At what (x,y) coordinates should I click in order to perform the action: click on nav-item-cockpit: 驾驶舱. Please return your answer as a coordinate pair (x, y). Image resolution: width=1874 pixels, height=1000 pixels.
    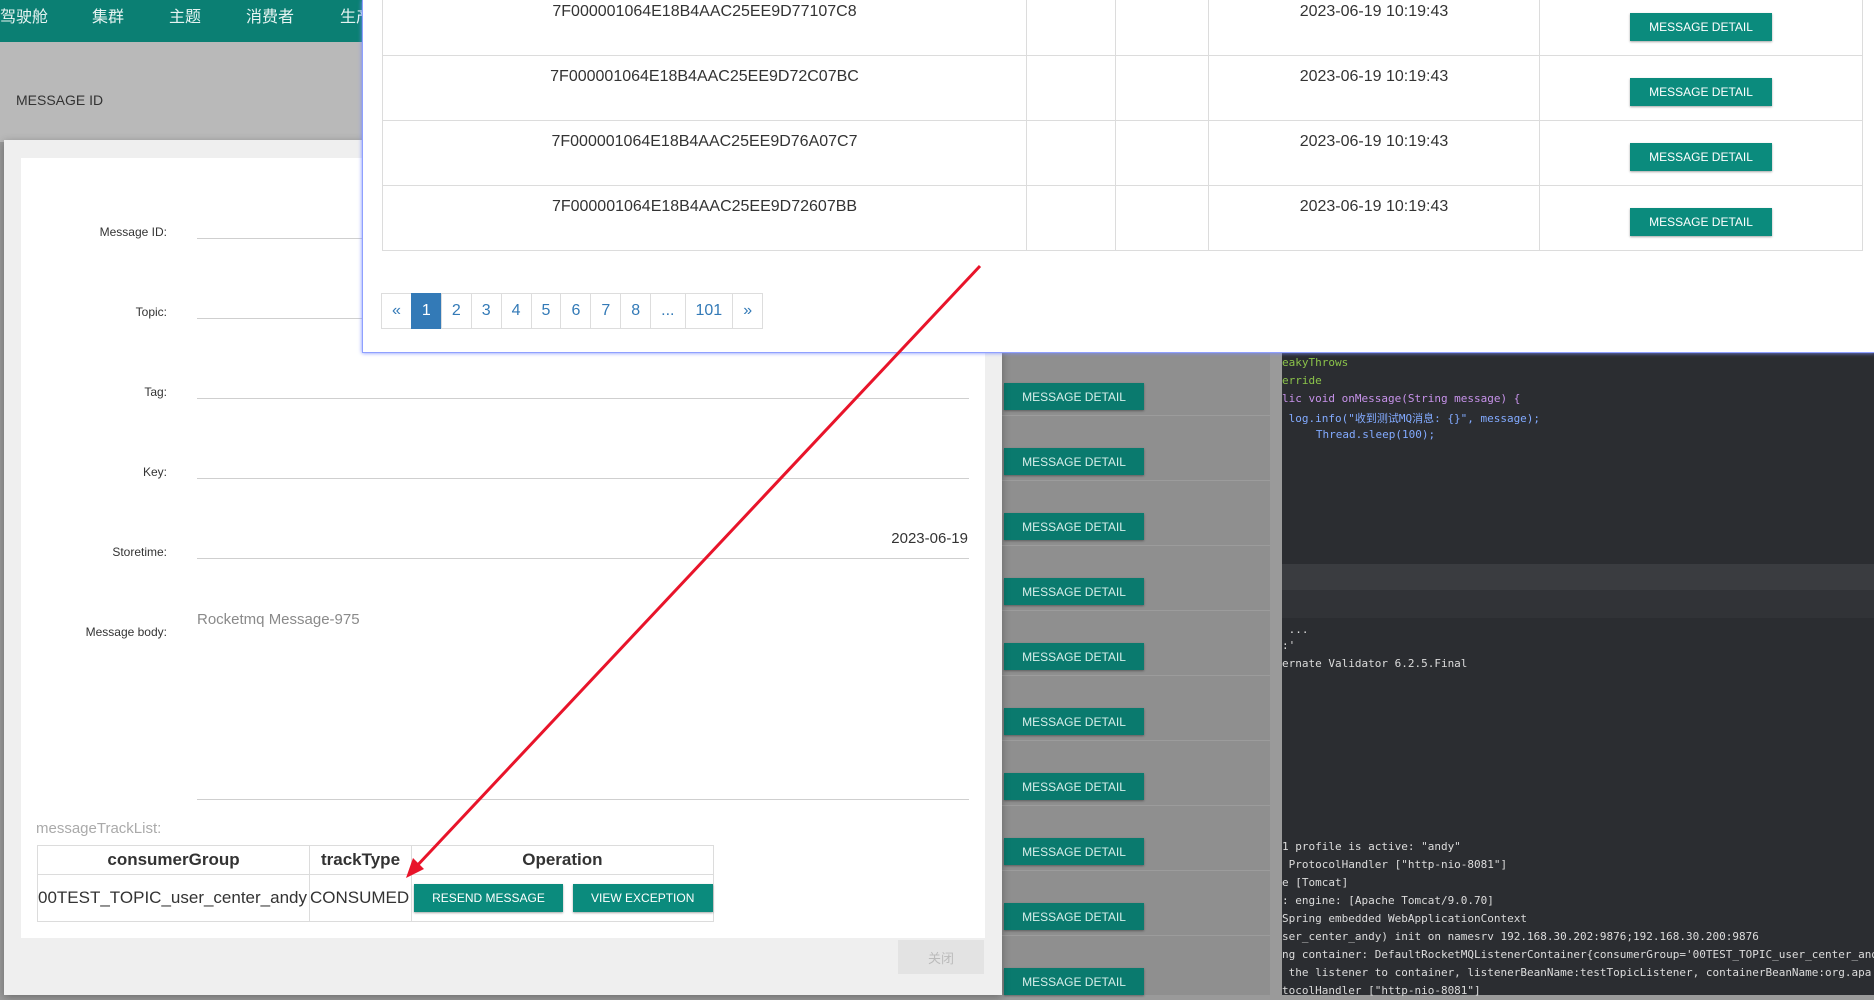
    Looking at the image, I should click on (24, 15).